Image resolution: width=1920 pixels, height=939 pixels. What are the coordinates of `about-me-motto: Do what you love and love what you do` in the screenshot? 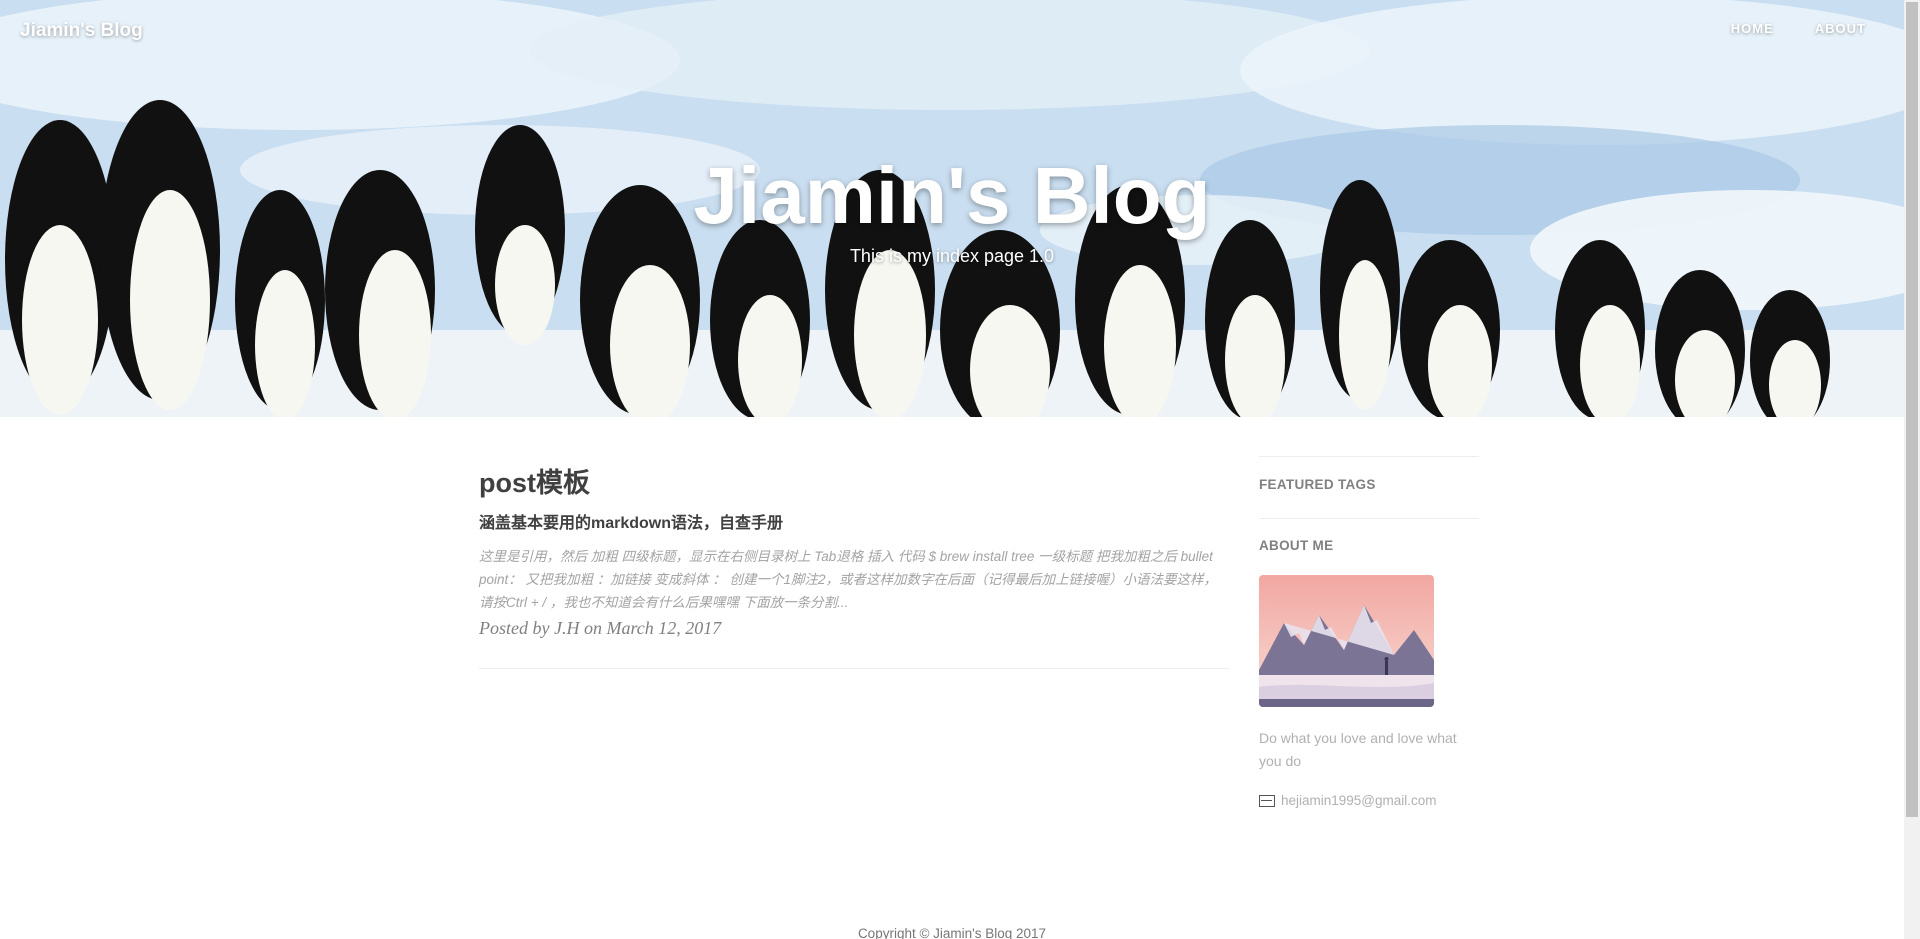 It's located at (1358, 749).